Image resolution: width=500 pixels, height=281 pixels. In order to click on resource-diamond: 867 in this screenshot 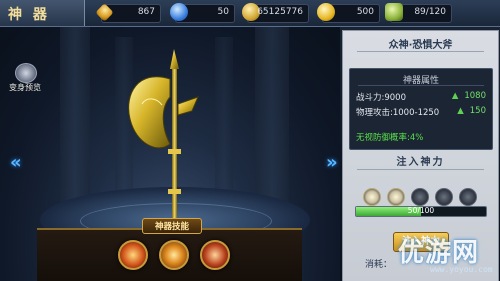, I will do `click(128, 13)`.